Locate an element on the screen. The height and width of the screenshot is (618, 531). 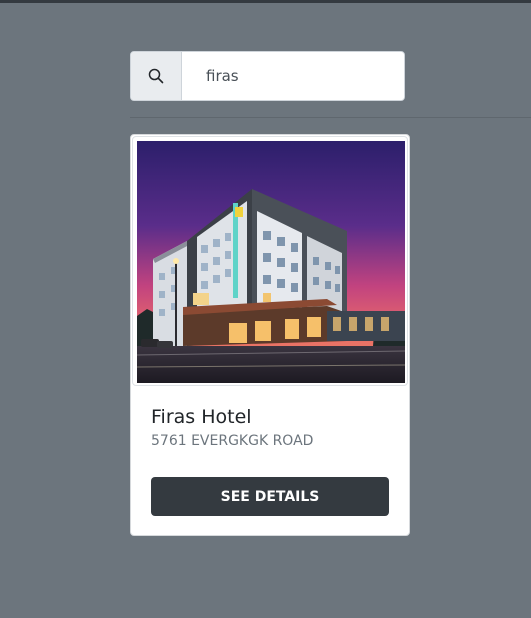
hotel-address: 5761 EVERGKGK ROAD is located at coordinates (232, 441).